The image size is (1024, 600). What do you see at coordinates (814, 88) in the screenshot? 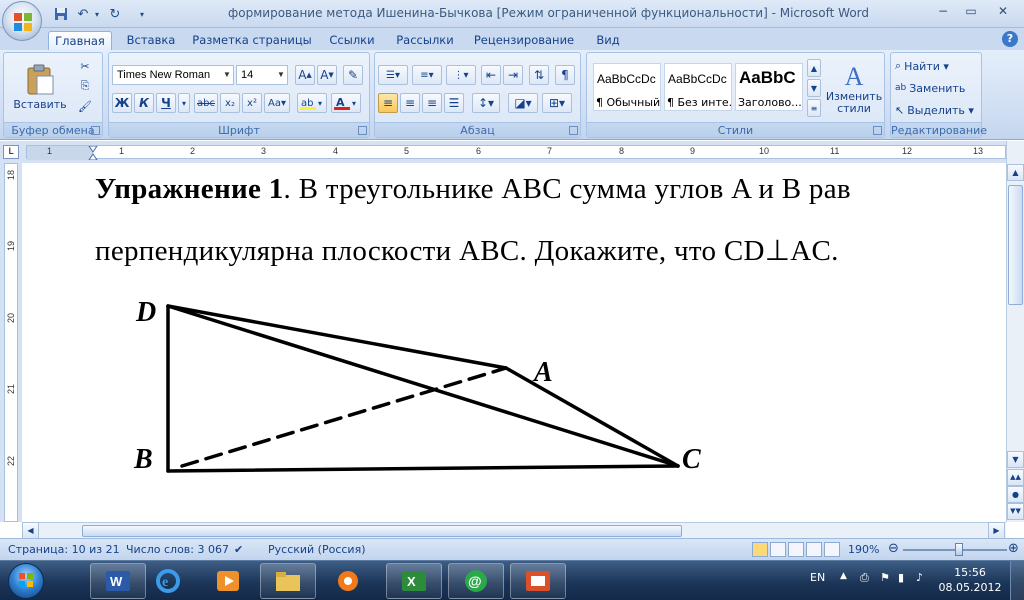
I see `styles-scroll-down-icon: ▼` at bounding box center [814, 88].